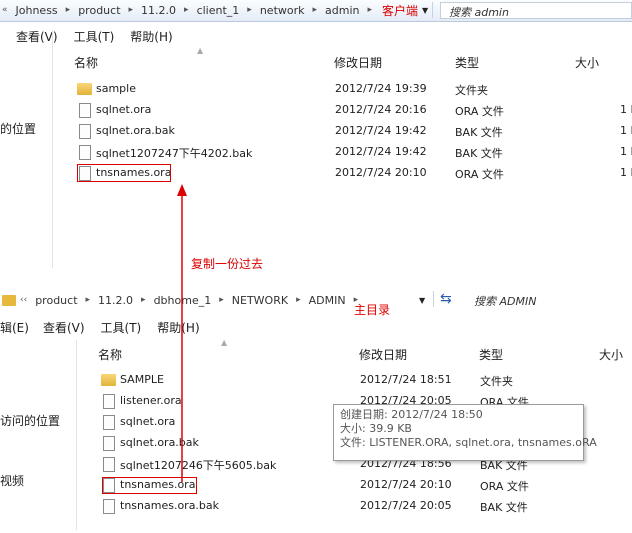  I want to click on bottom-crumb-admin: ADMIN, so click(327, 300).